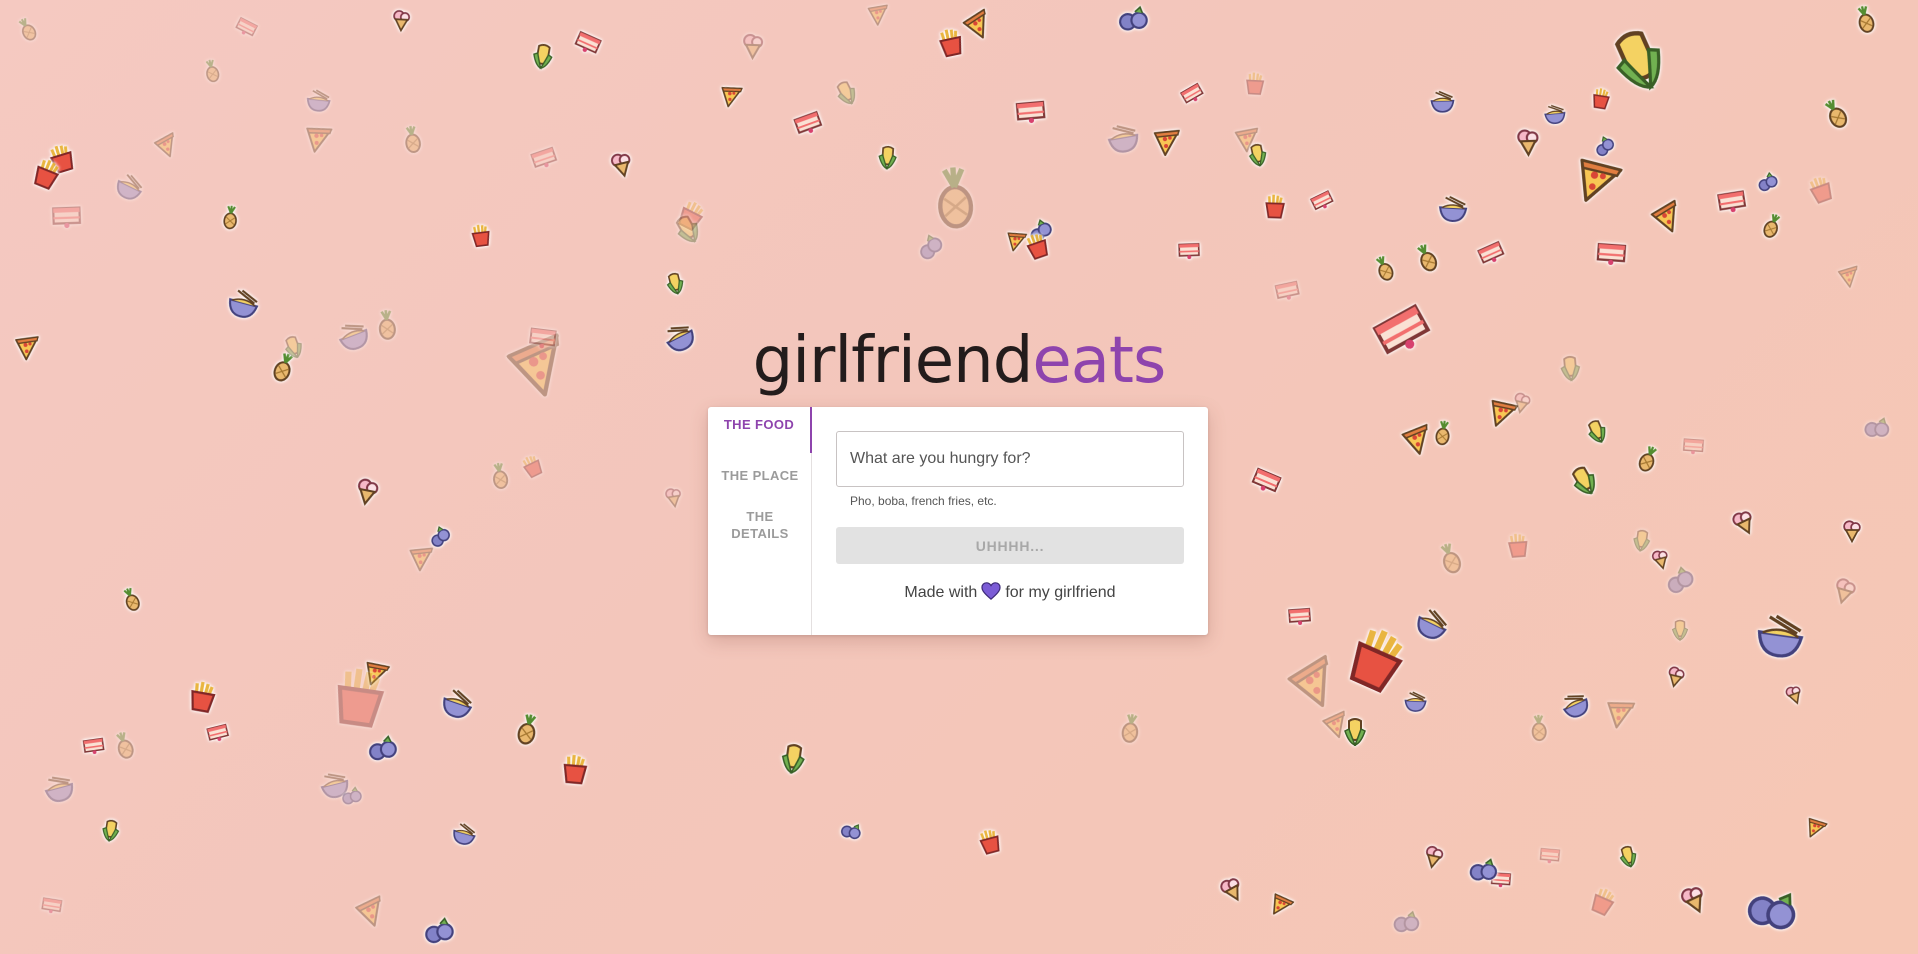 The width and height of the screenshot is (1918, 954). Describe the element at coordinates (1099, 361) in the screenshot. I see `logo-accent-text: eats` at that location.